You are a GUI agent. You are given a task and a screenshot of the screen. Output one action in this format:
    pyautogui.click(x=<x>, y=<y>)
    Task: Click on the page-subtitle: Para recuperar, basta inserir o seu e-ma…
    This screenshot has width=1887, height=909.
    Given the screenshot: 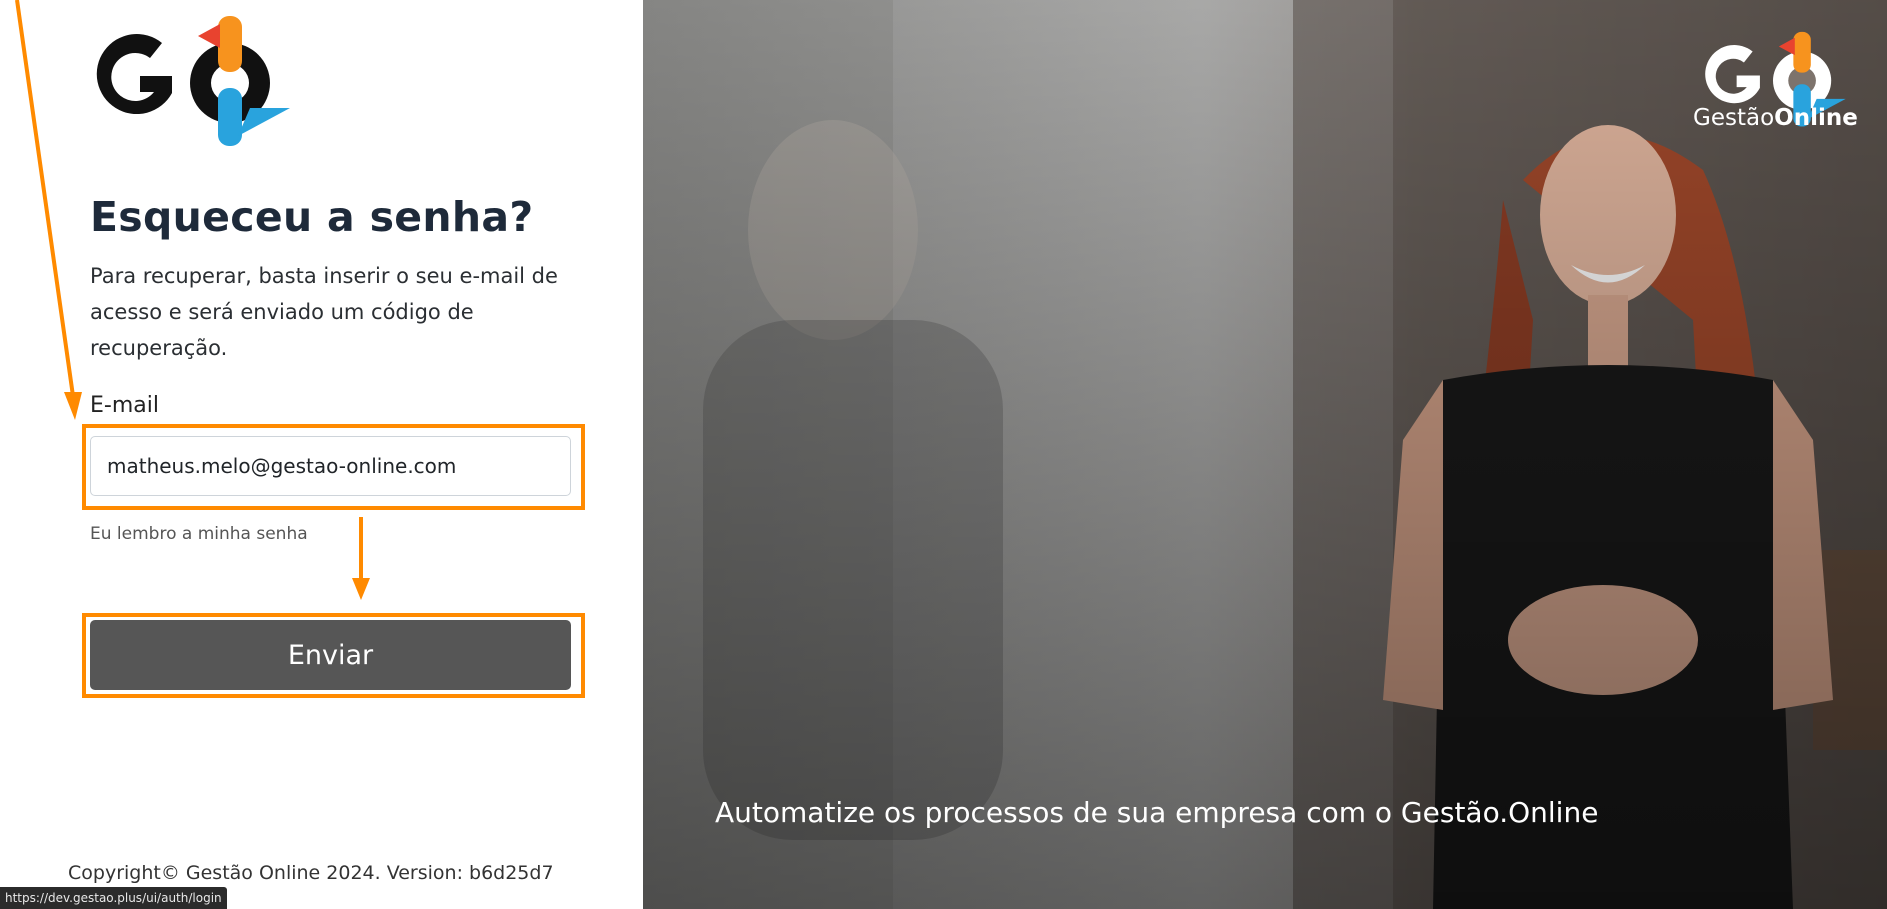 What is the action you would take?
    pyautogui.click(x=324, y=312)
    